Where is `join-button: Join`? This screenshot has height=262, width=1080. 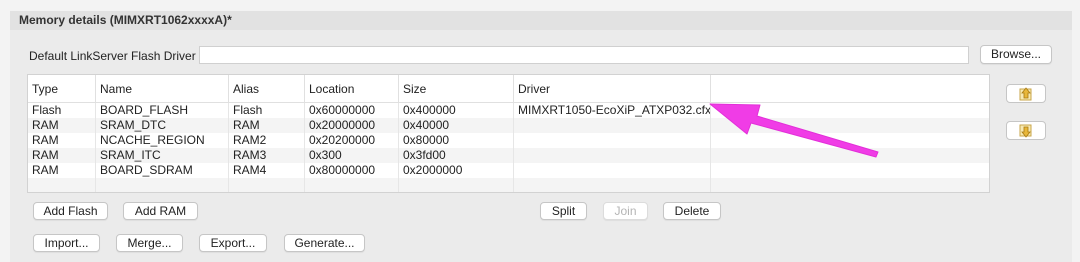
join-button: Join is located at coordinates (625, 211).